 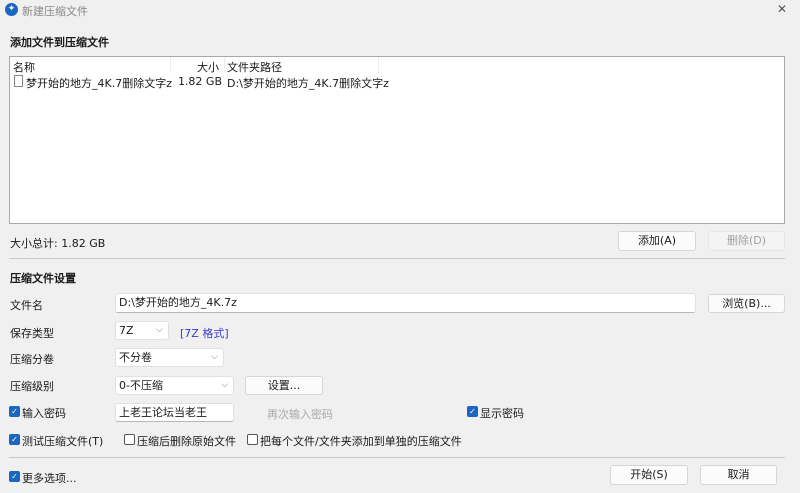 What do you see at coordinates (361, 441) in the screenshot?
I see `separate-label: 把每个文件/文件夹添加到单独的压缩文件` at bounding box center [361, 441].